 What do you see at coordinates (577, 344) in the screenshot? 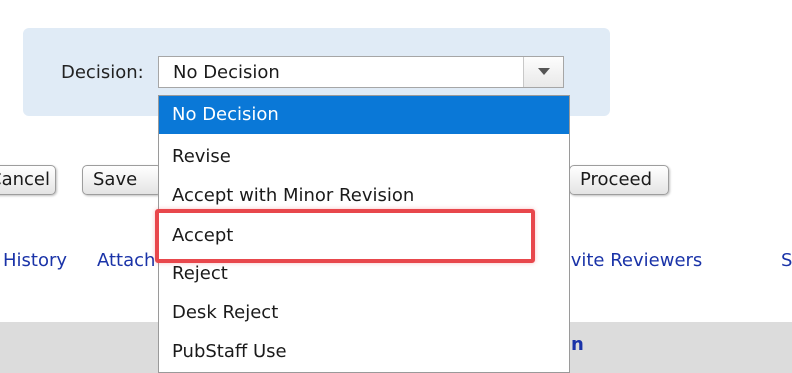
I see `bottom-bar-text: n` at bounding box center [577, 344].